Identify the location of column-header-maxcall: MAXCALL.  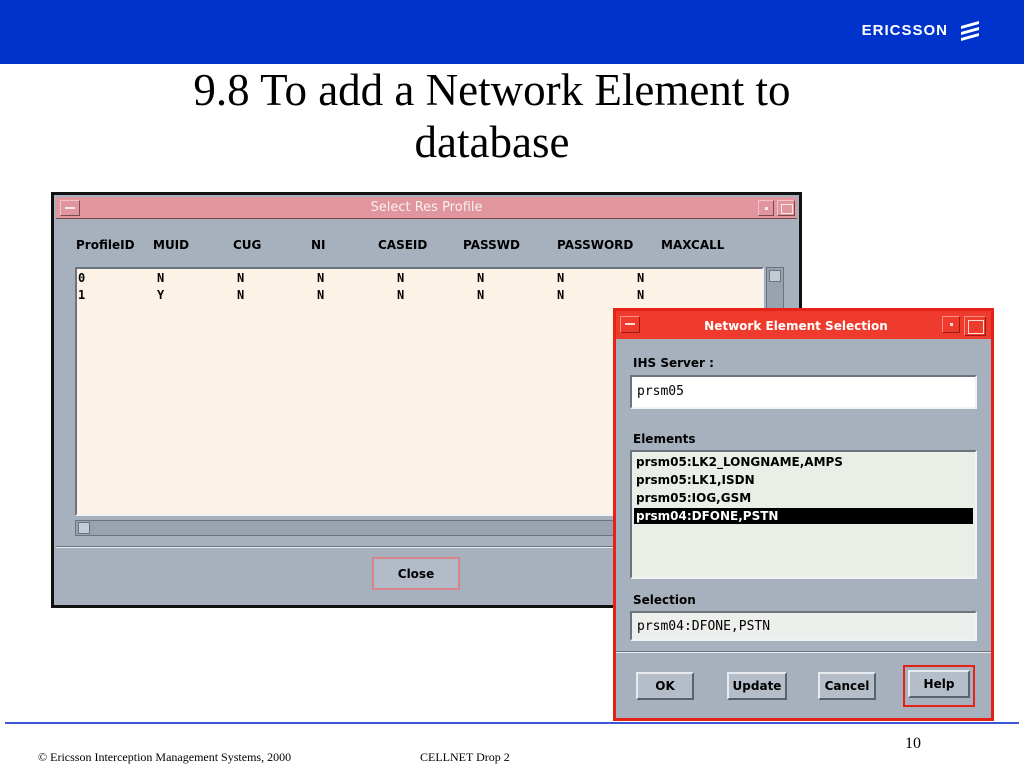
(693, 245).